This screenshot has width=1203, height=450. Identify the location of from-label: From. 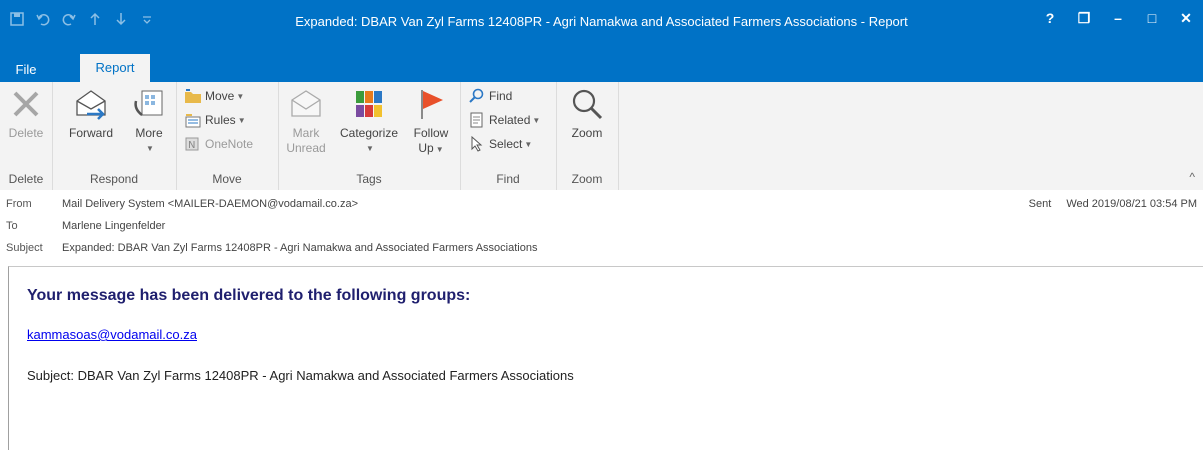
(19, 204).